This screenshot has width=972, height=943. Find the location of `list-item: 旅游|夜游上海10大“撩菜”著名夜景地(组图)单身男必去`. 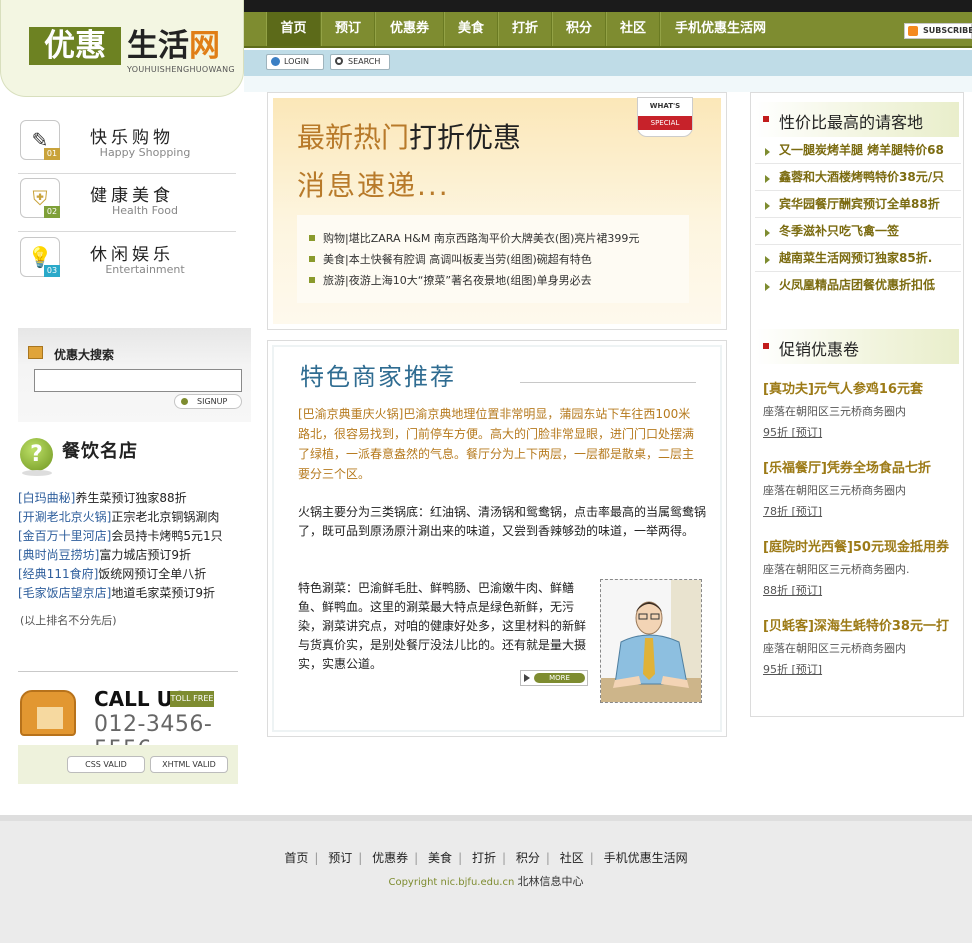

list-item: 旅游|夜游上海10大“撩菜”著名夜景地(组图)单身男必去 is located at coordinates (498, 280).